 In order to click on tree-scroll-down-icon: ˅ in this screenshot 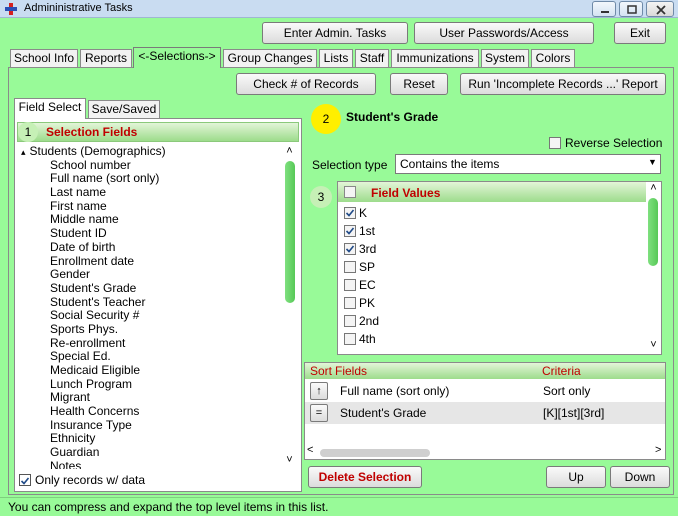, I will do `click(289, 460)`.